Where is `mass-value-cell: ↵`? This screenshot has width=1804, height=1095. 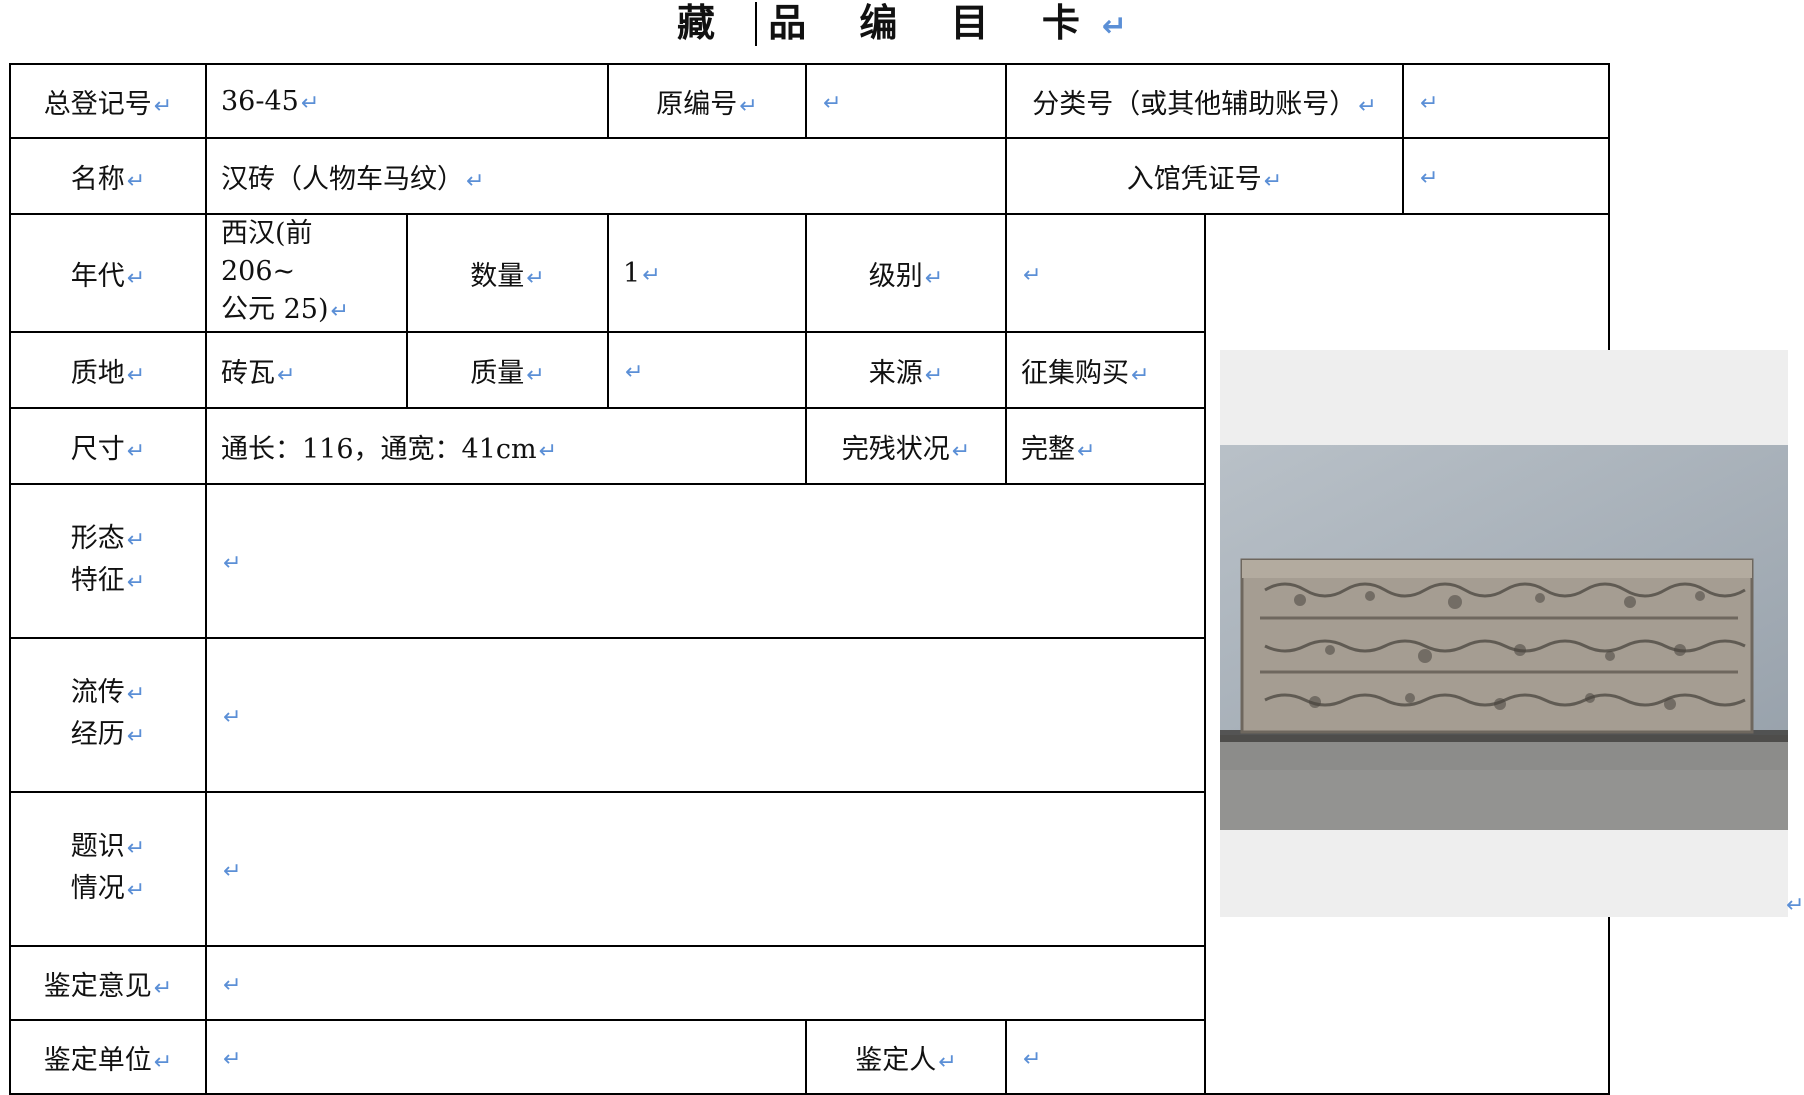
mass-value-cell: ↵ is located at coordinates (707, 370).